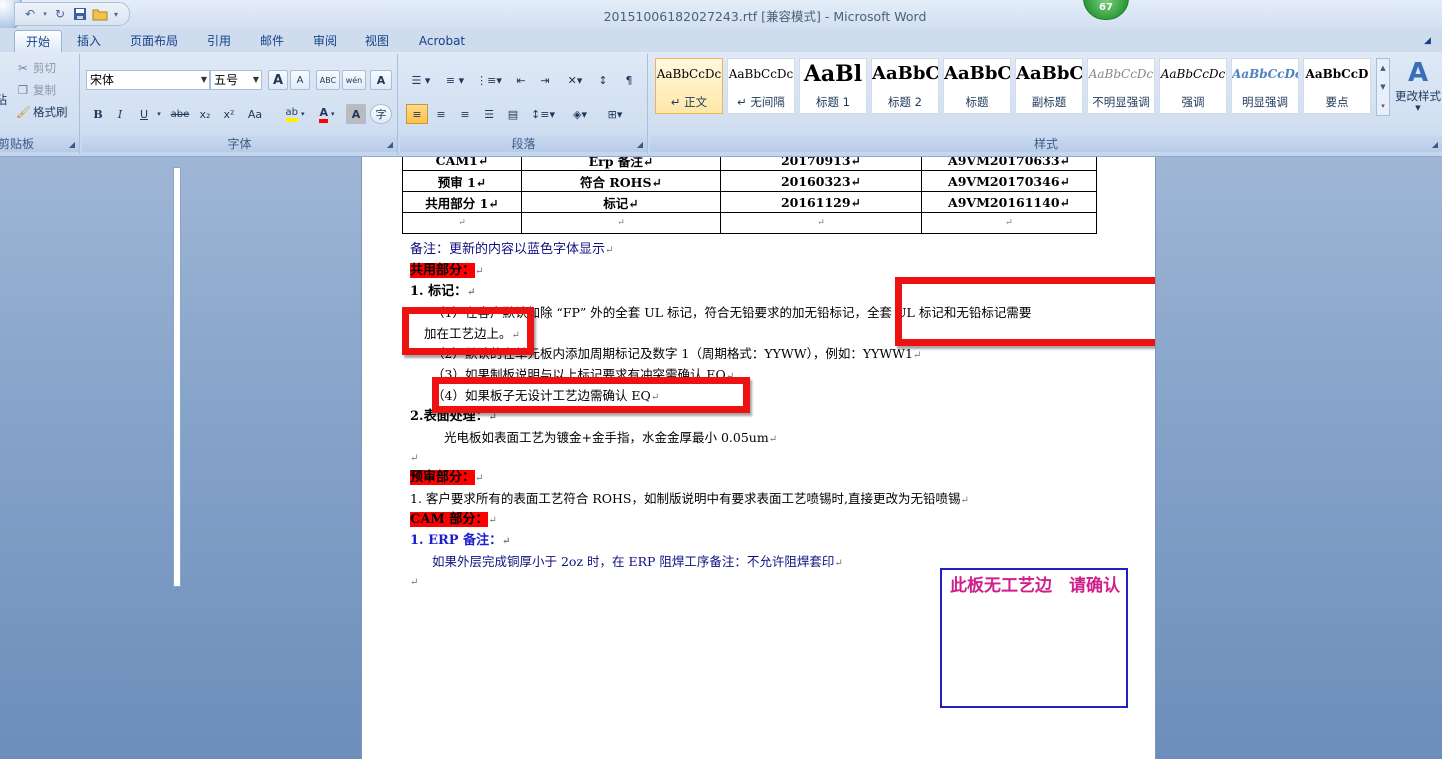 The height and width of the screenshot is (759, 1442). I want to click on cut-button: ✂ 剪切, so click(36, 68).